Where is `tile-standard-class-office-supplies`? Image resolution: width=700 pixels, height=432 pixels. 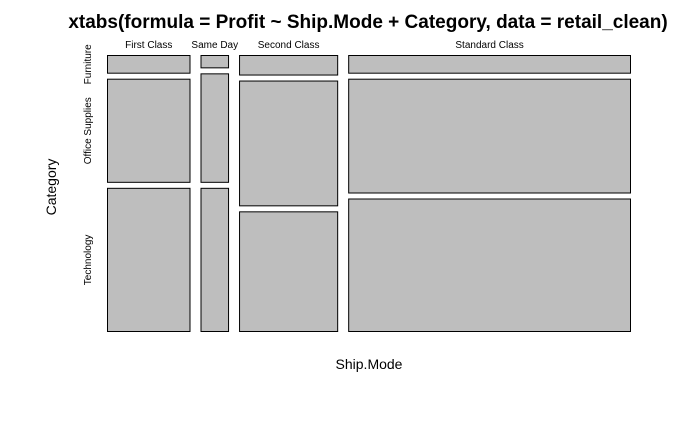 tile-standard-class-office-supplies is located at coordinates (489, 136).